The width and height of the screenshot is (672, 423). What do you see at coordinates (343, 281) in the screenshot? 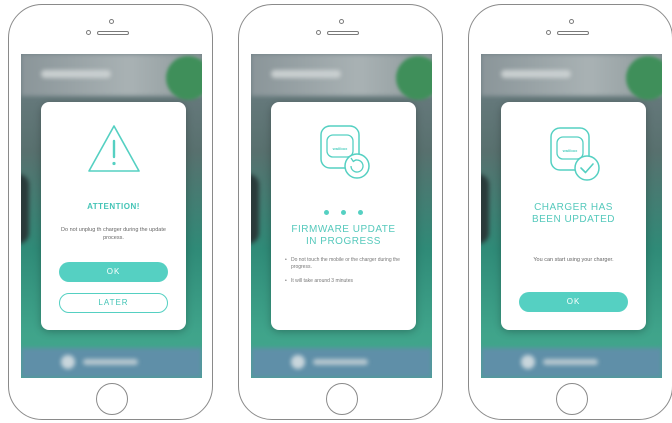
I see `list-item: It will take around 3 minutes` at bounding box center [343, 281].